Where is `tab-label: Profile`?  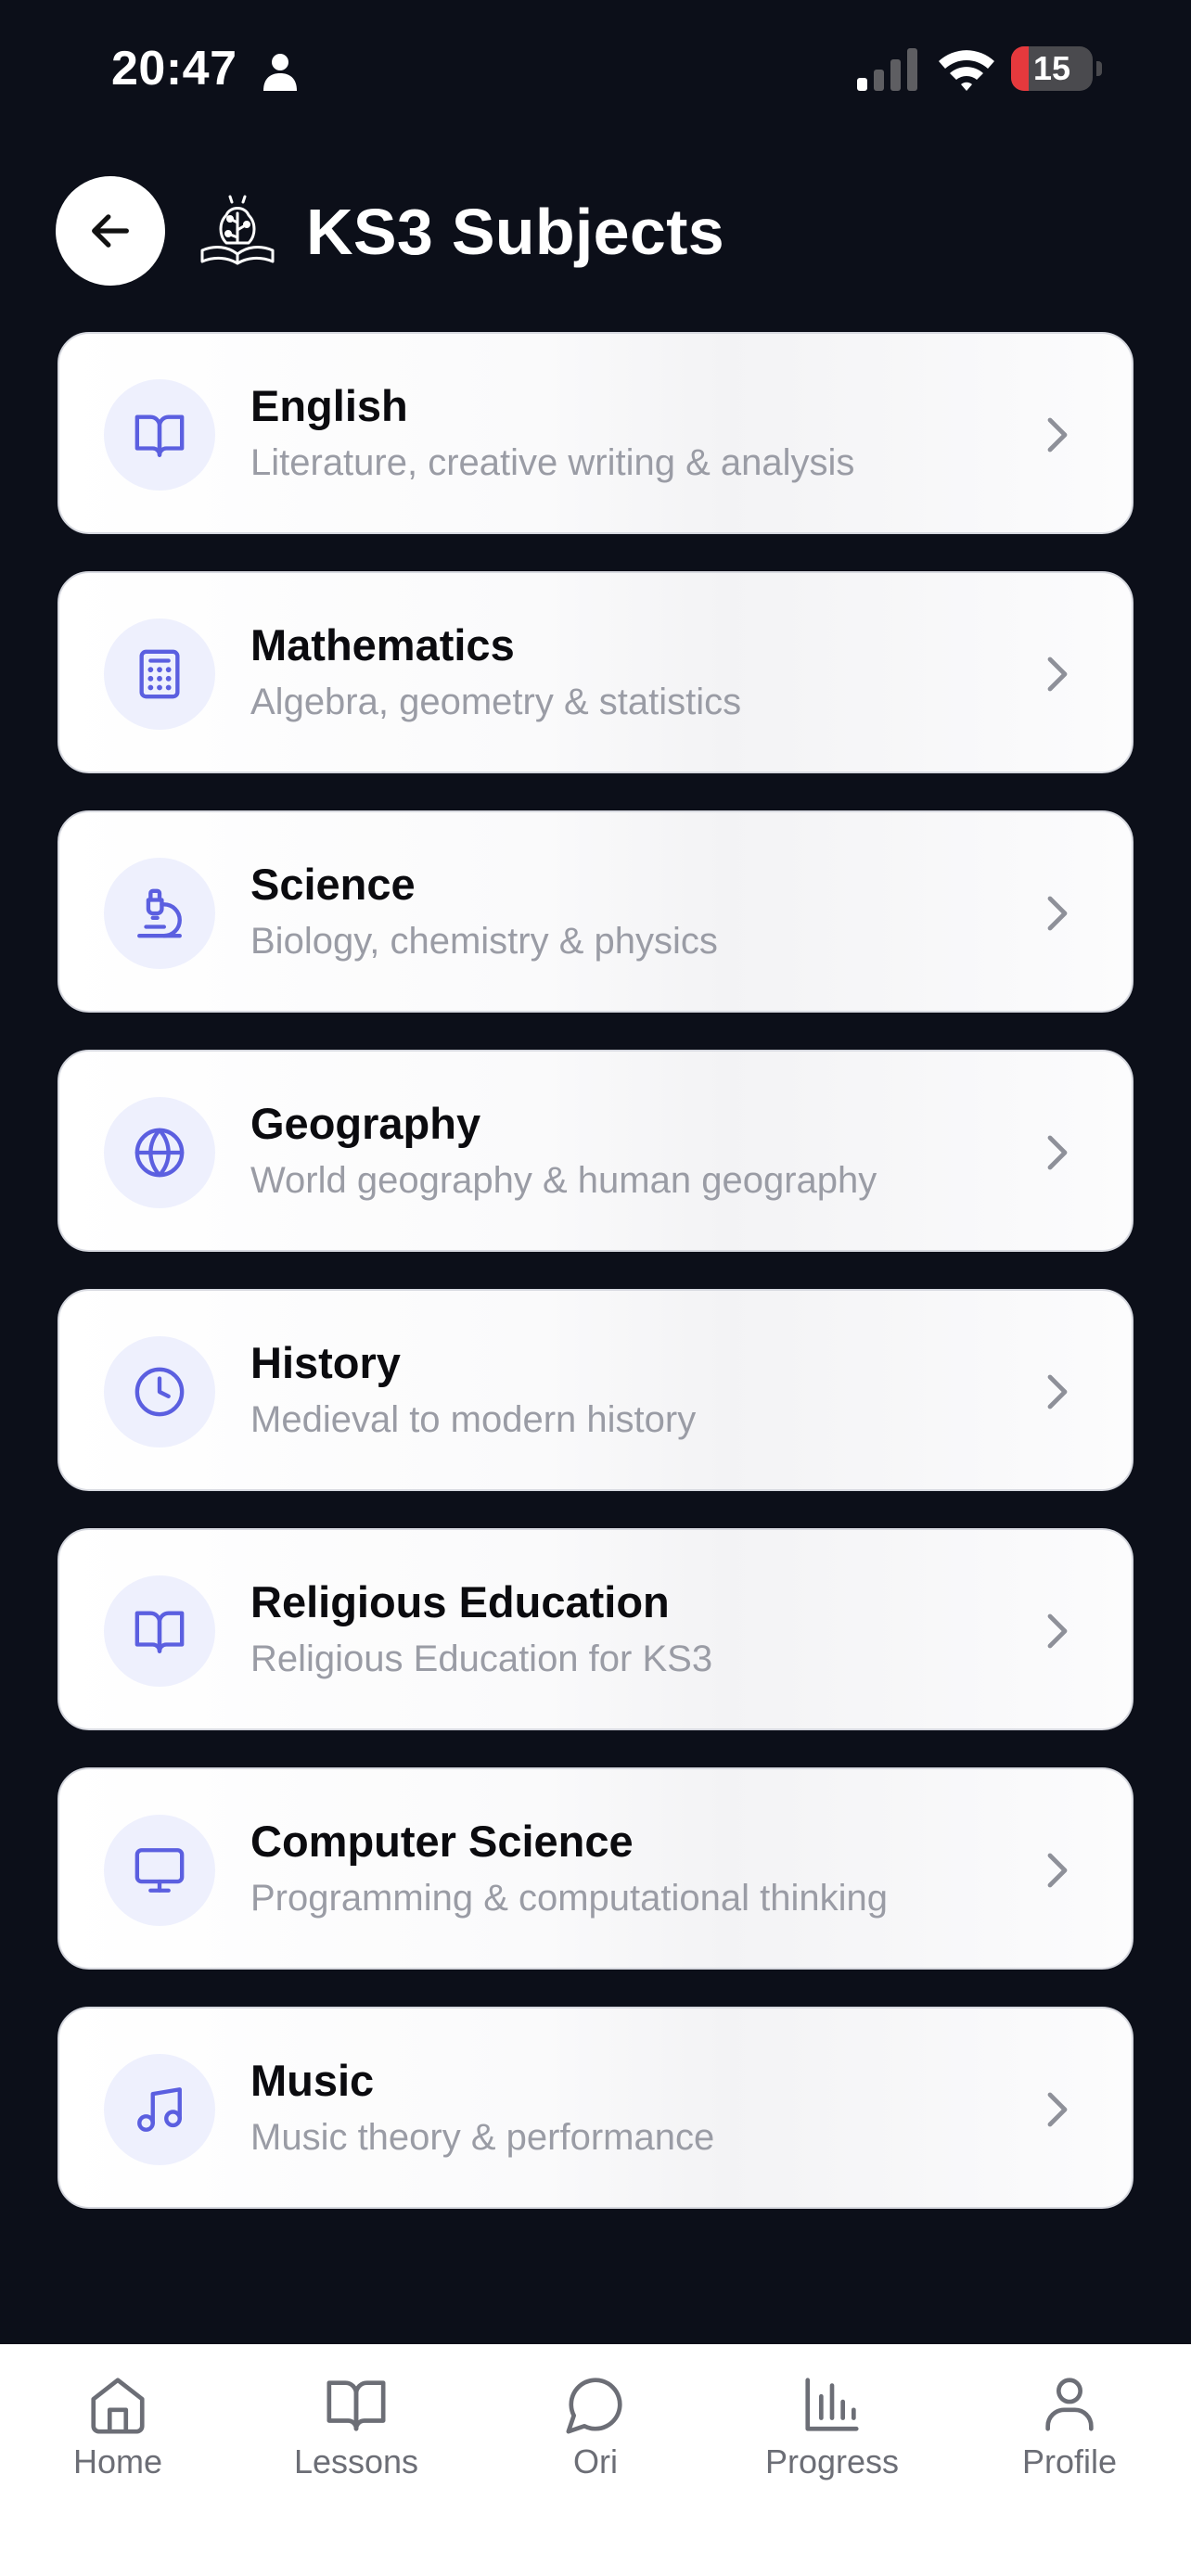 tab-label: Profile is located at coordinates (1069, 2461).